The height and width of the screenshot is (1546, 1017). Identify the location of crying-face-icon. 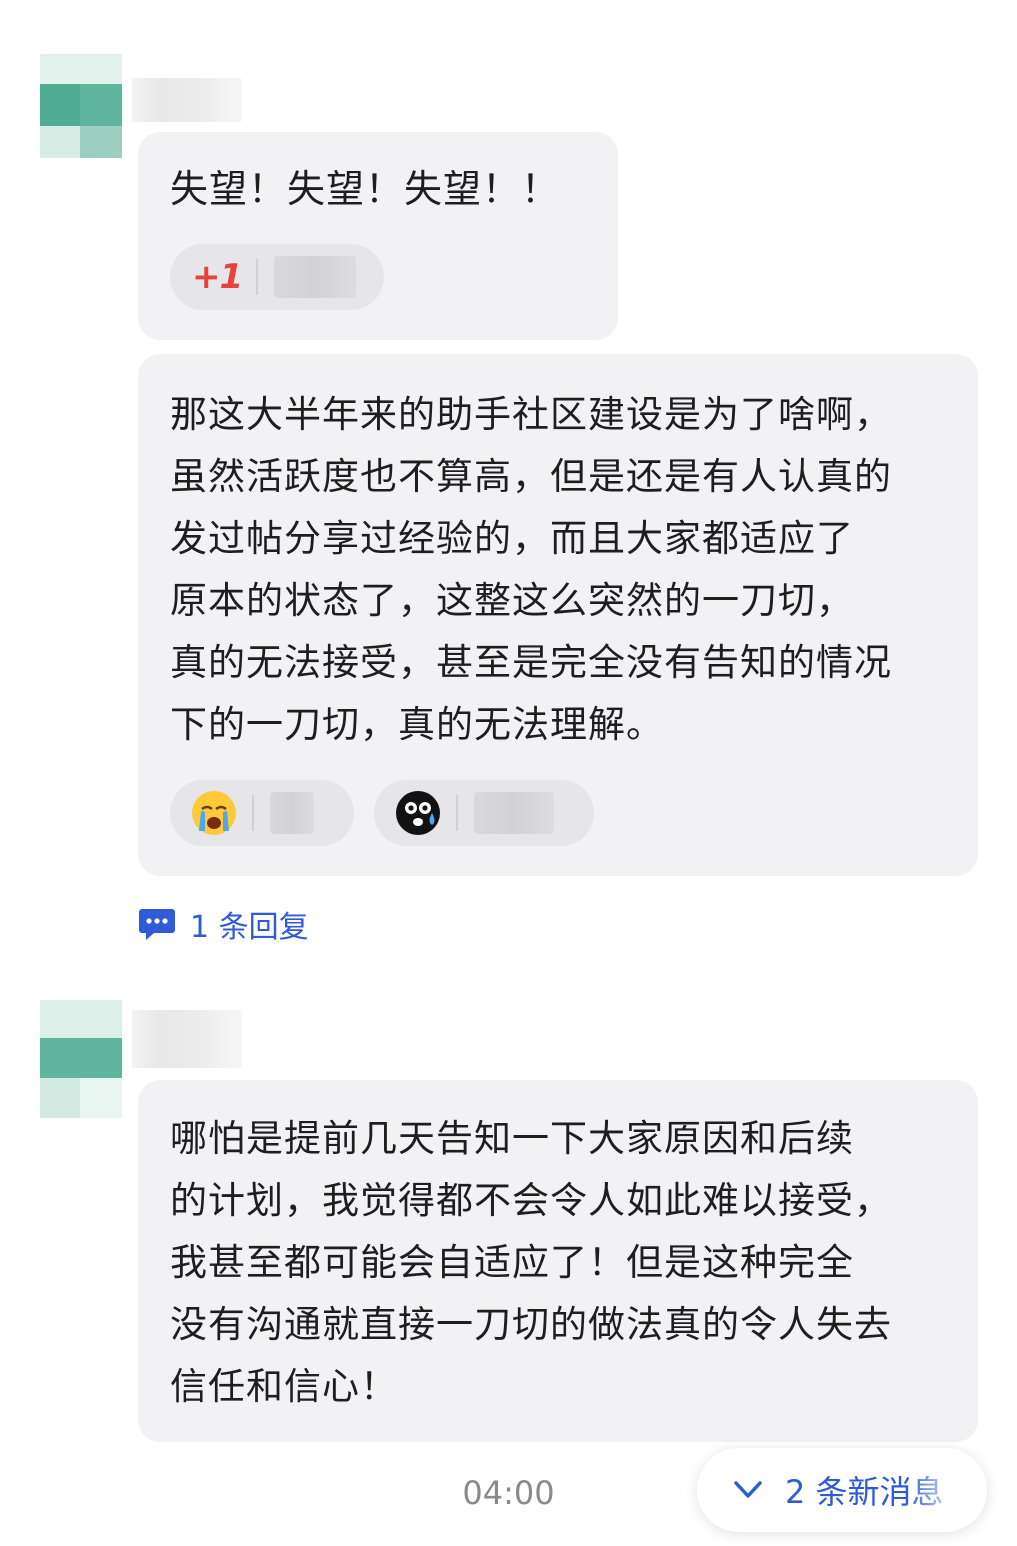
(214, 813).